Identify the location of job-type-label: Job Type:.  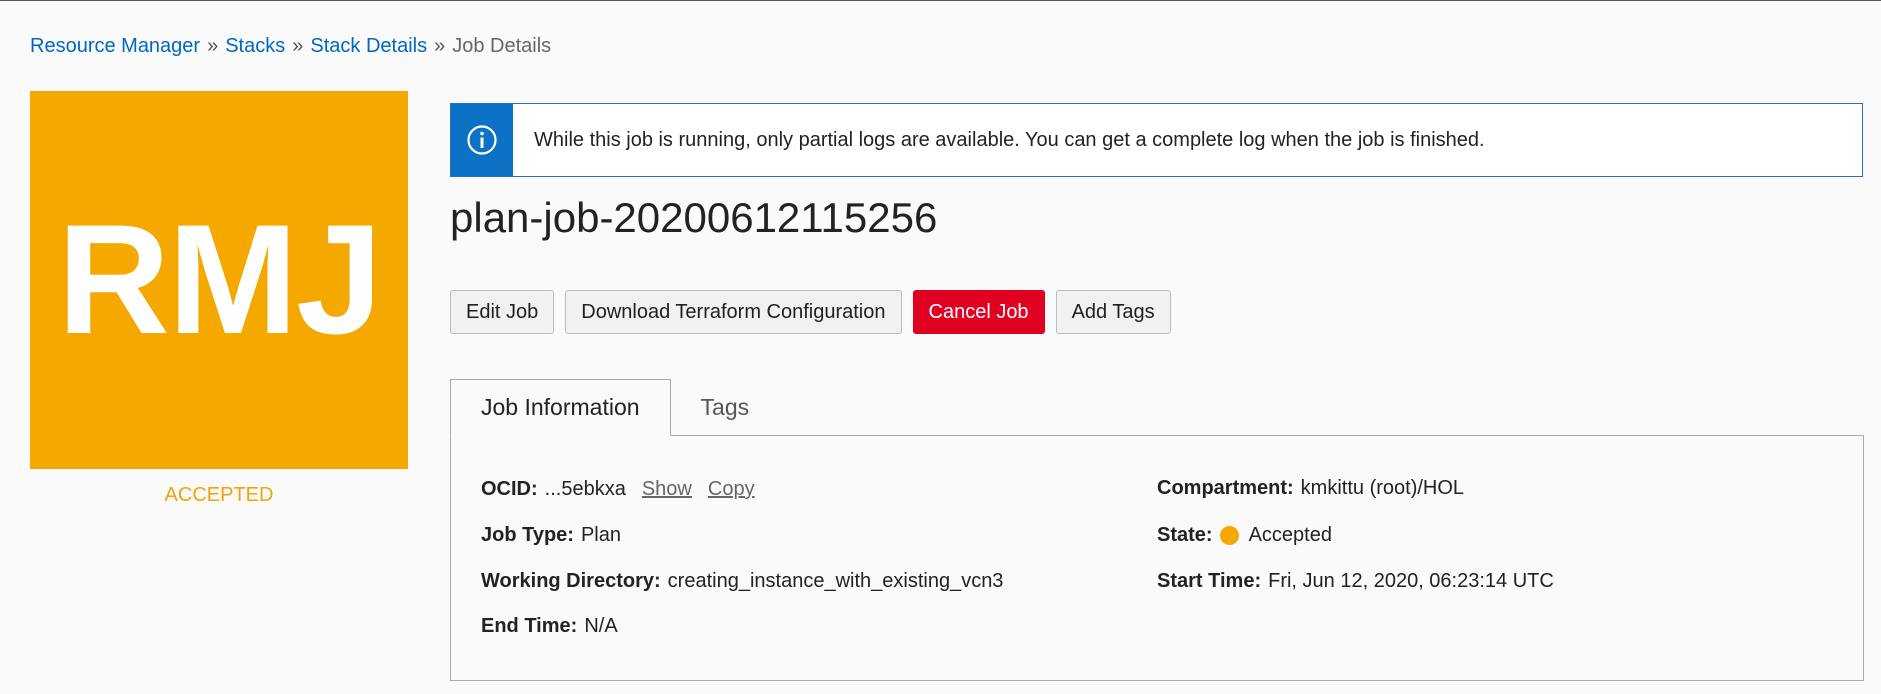
(527, 535).